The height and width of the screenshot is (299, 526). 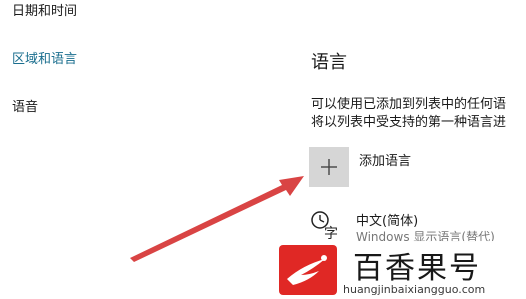 I want to click on description-line-1: 可以使用已添加到列表中的任何语, so click(x=409, y=104).